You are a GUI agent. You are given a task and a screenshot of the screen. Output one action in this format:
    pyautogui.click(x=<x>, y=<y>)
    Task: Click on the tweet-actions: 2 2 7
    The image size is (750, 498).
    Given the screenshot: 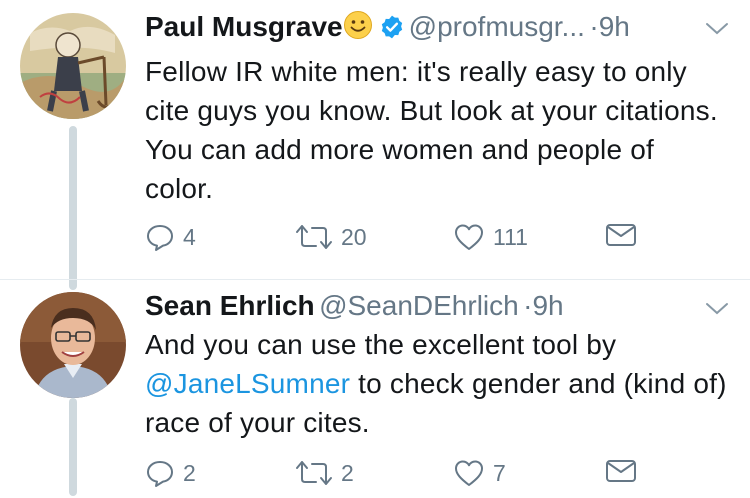 What is the action you would take?
    pyautogui.click(x=437, y=478)
    